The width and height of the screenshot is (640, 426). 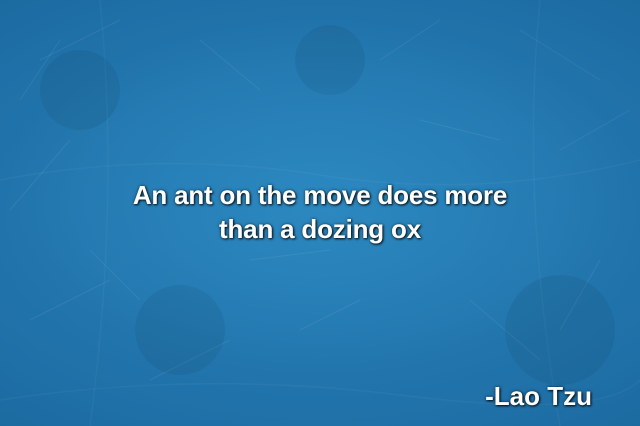 I want to click on quote-line-2: than a dozing ox, so click(x=320, y=229).